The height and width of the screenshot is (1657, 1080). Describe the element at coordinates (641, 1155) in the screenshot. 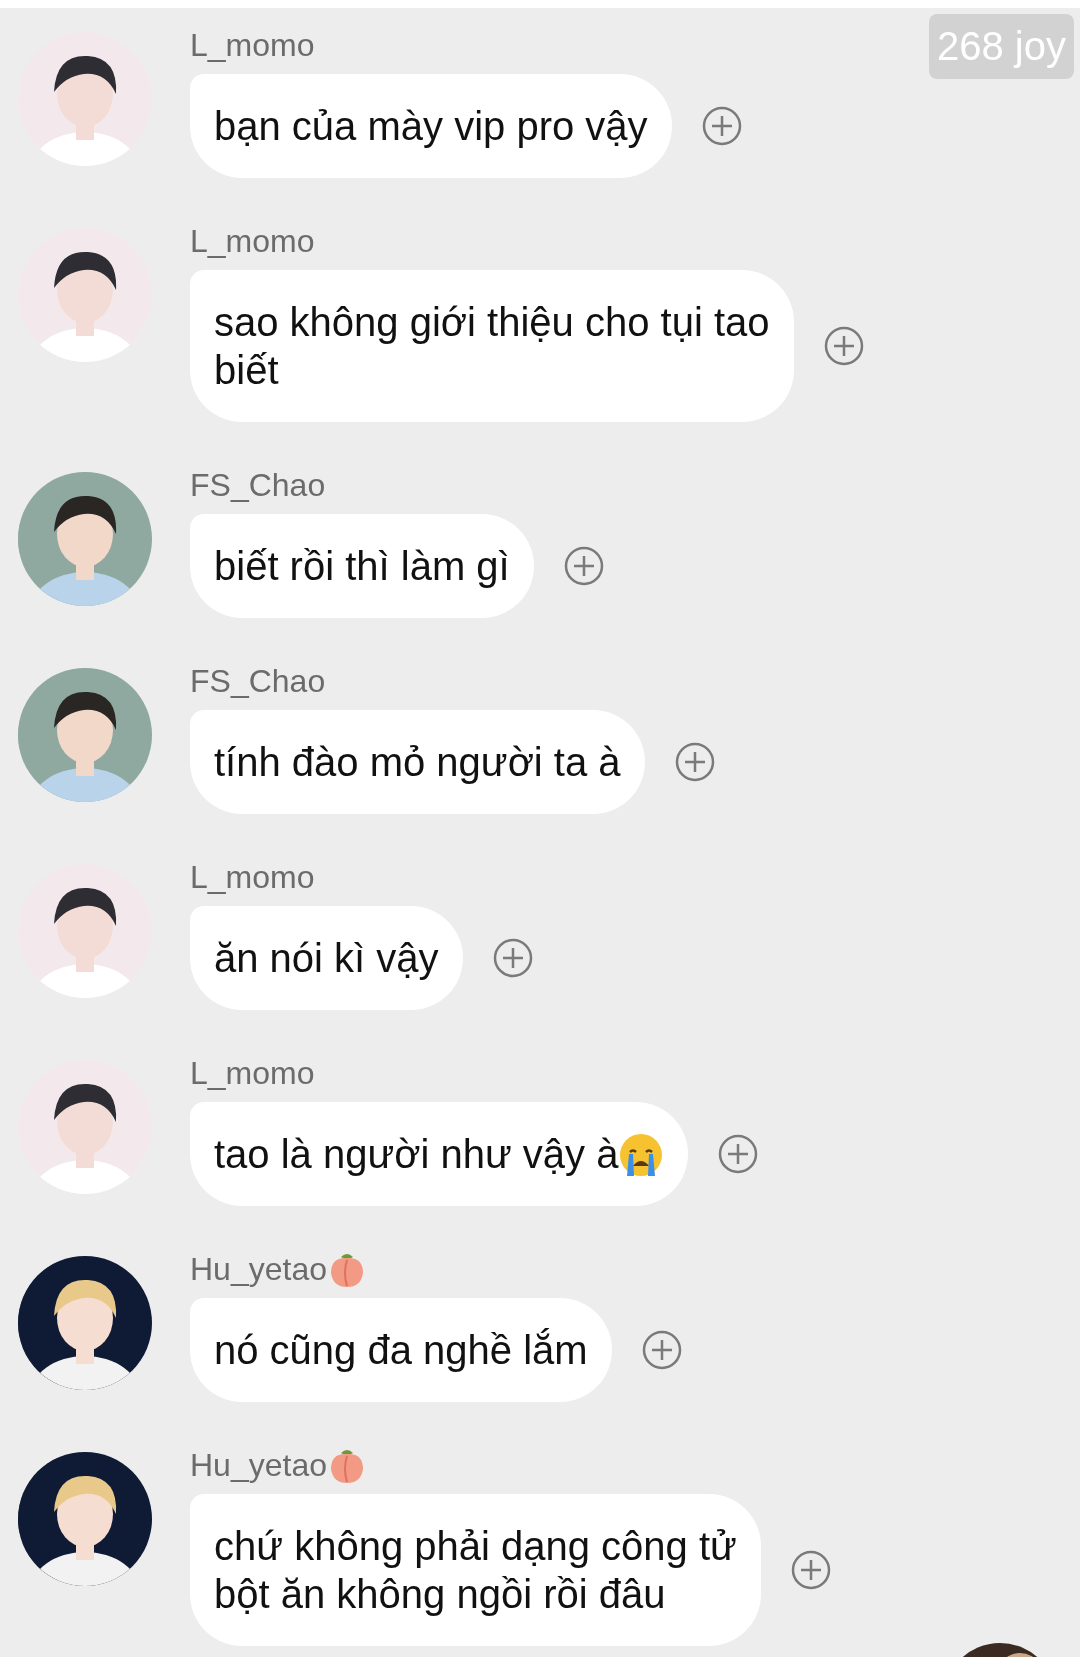

I see `crying-emoji-icon` at that location.